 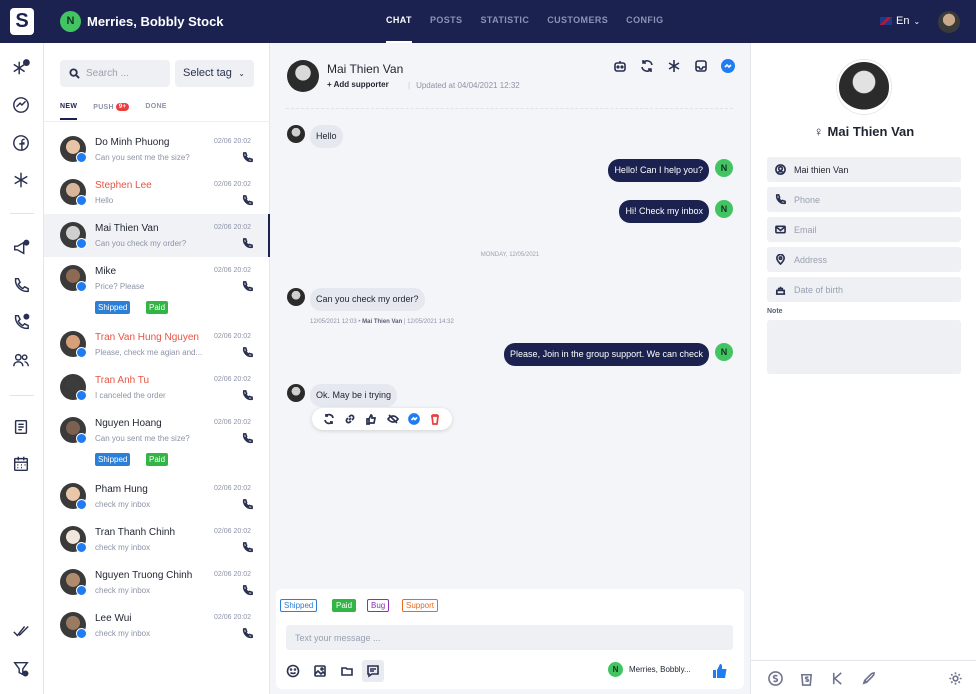 I want to click on tab-push: PUSH 9+, so click(x=111, y=111).